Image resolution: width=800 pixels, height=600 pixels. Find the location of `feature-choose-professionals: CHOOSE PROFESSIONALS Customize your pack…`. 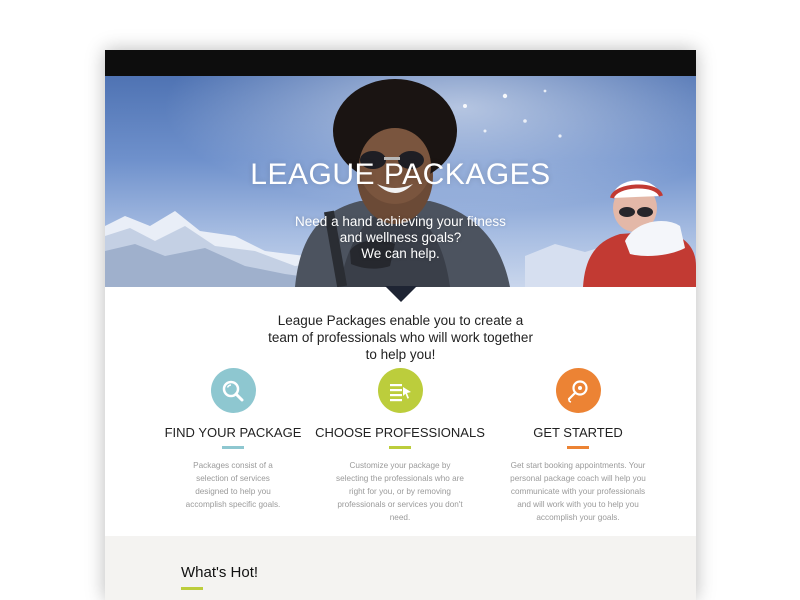

feature-choose-professionals: CHOOSE PROFESSIONALS Customize your pack… is located at coordinates (400, 446).